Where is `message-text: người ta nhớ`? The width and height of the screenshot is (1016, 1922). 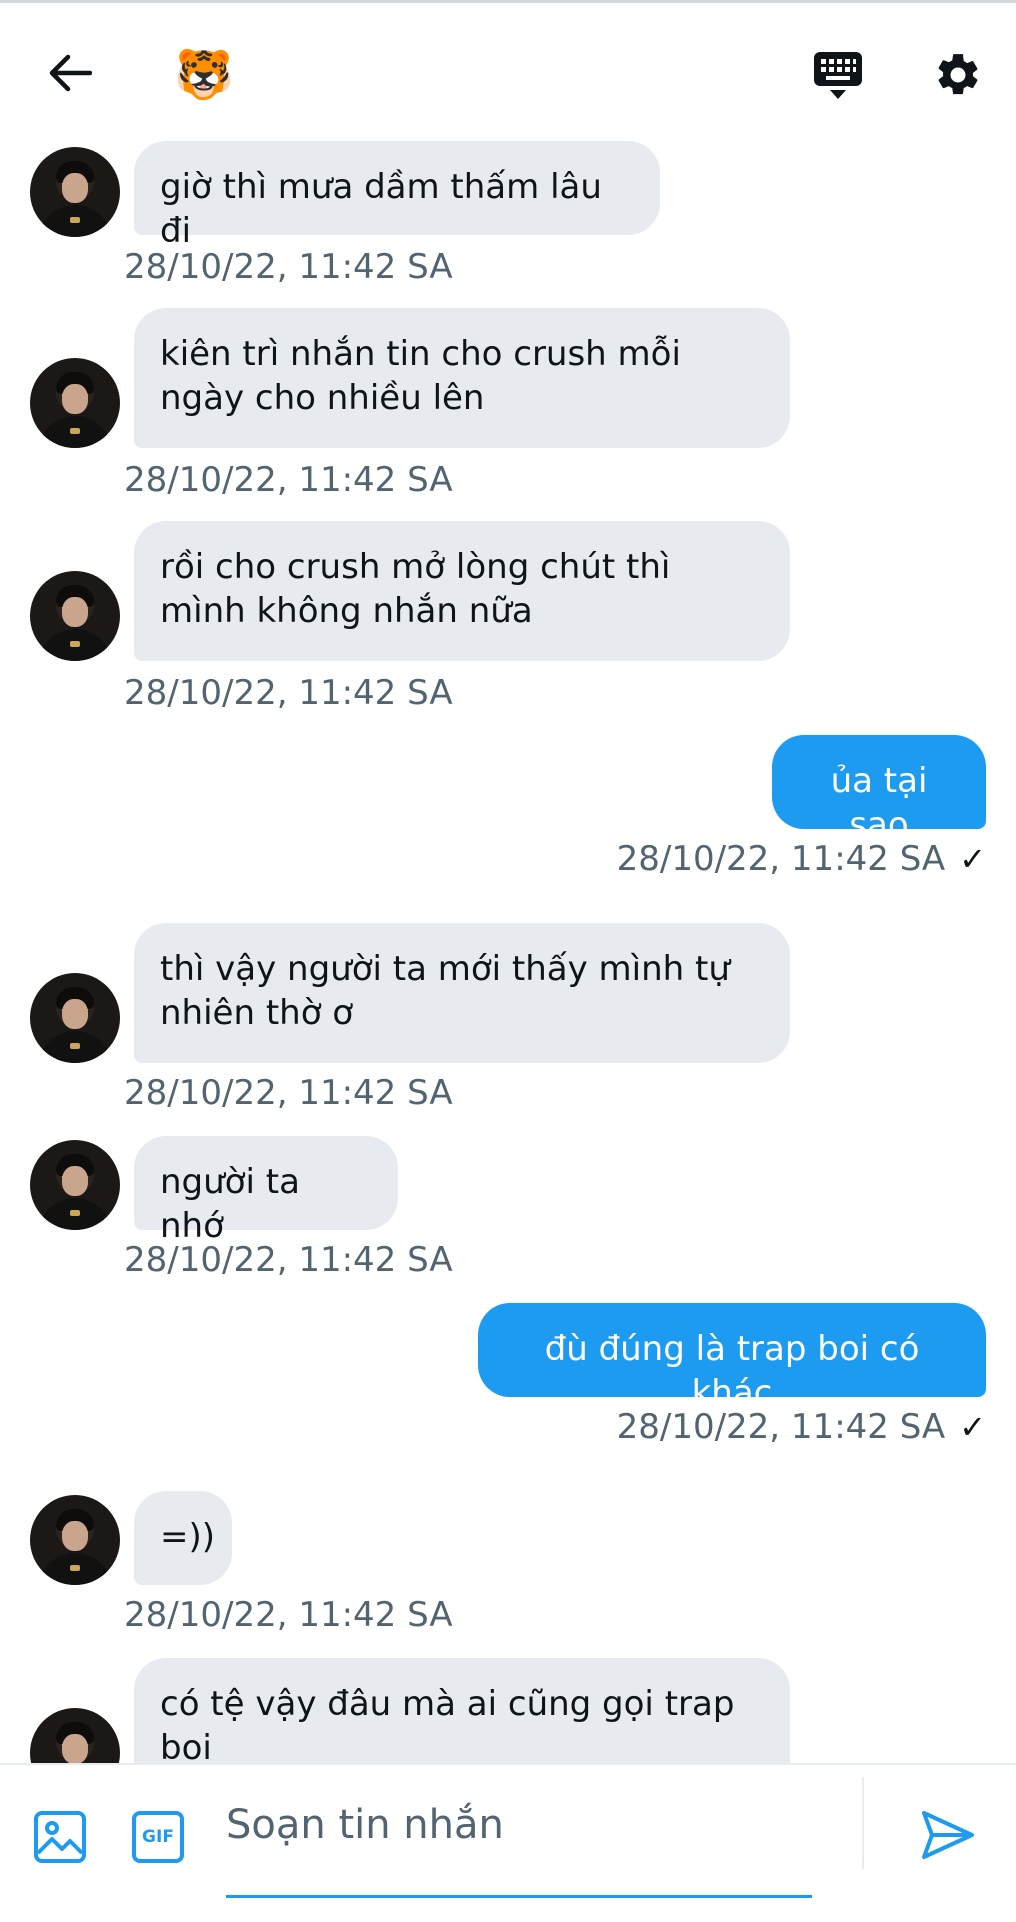 message-text: người ta nhớ is located at coordinates (230, 1204).